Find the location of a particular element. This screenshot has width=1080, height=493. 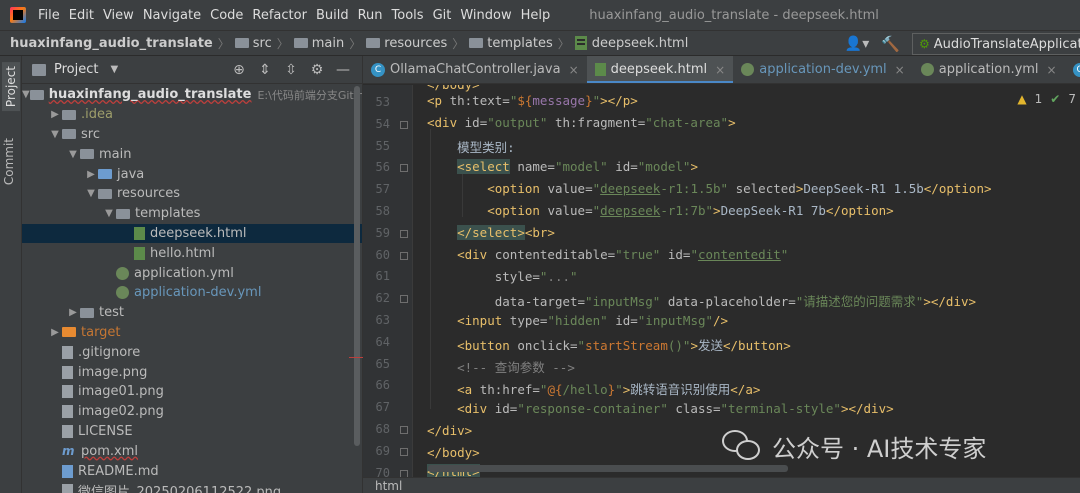

code-line-65: <!-- 查询参数 --> is located at coordinates (516, 367).